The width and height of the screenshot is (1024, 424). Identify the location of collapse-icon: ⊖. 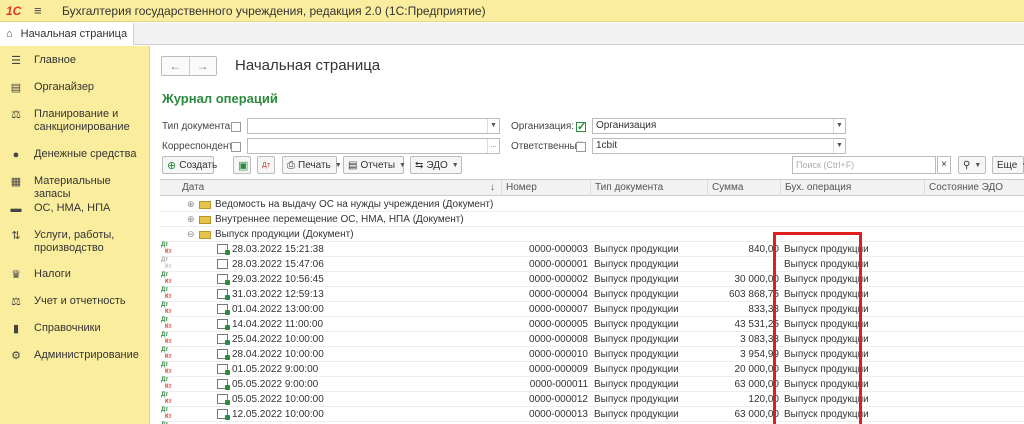
(192, 234).